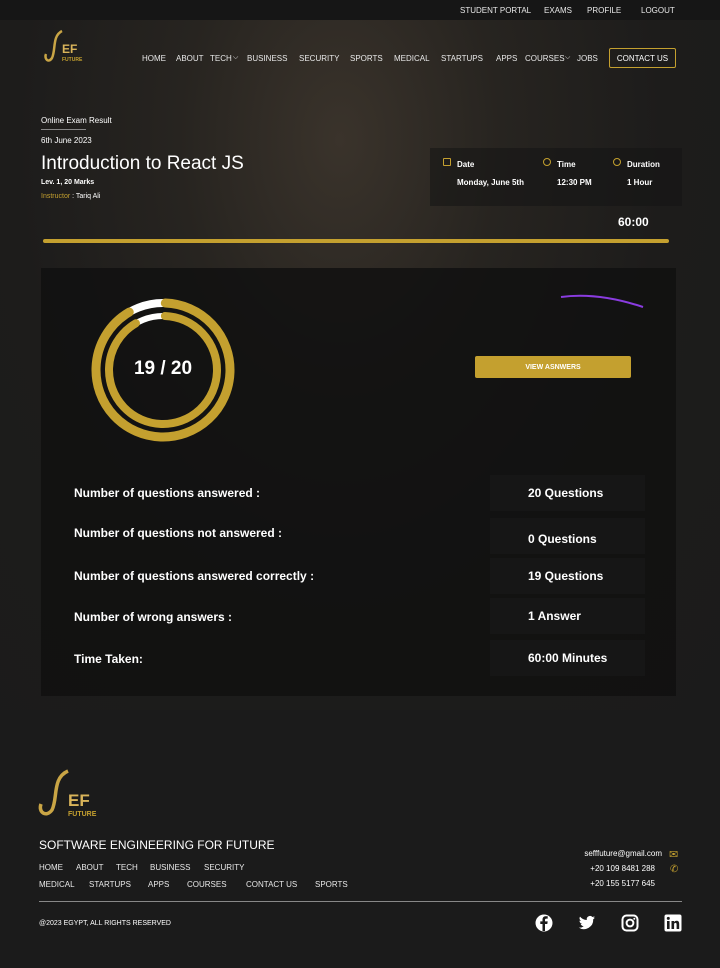 This screenshot has width=720, height=968. What do you see at coordinates (574, 182) in the screenshot?
I see `time-value: 12:30 PM` at bounding box center [574, 182].